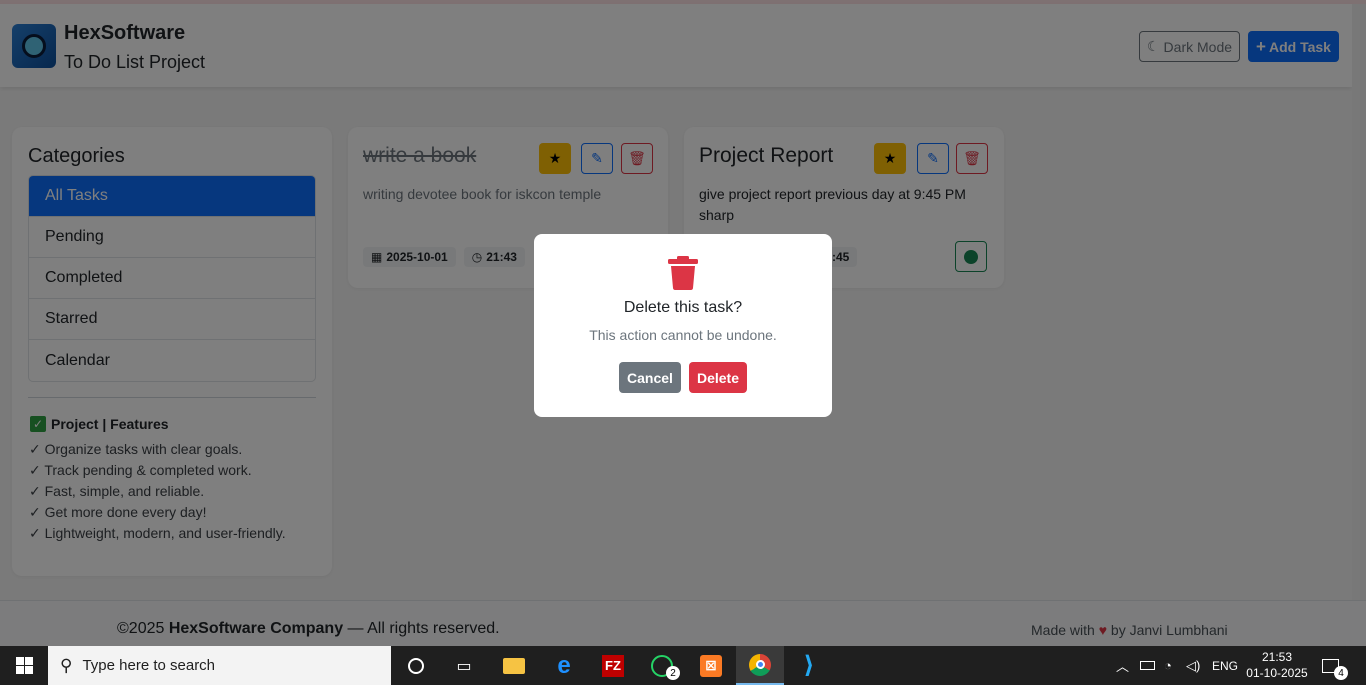  I want to click on xampp-button: ⊠, so click(711, 665).